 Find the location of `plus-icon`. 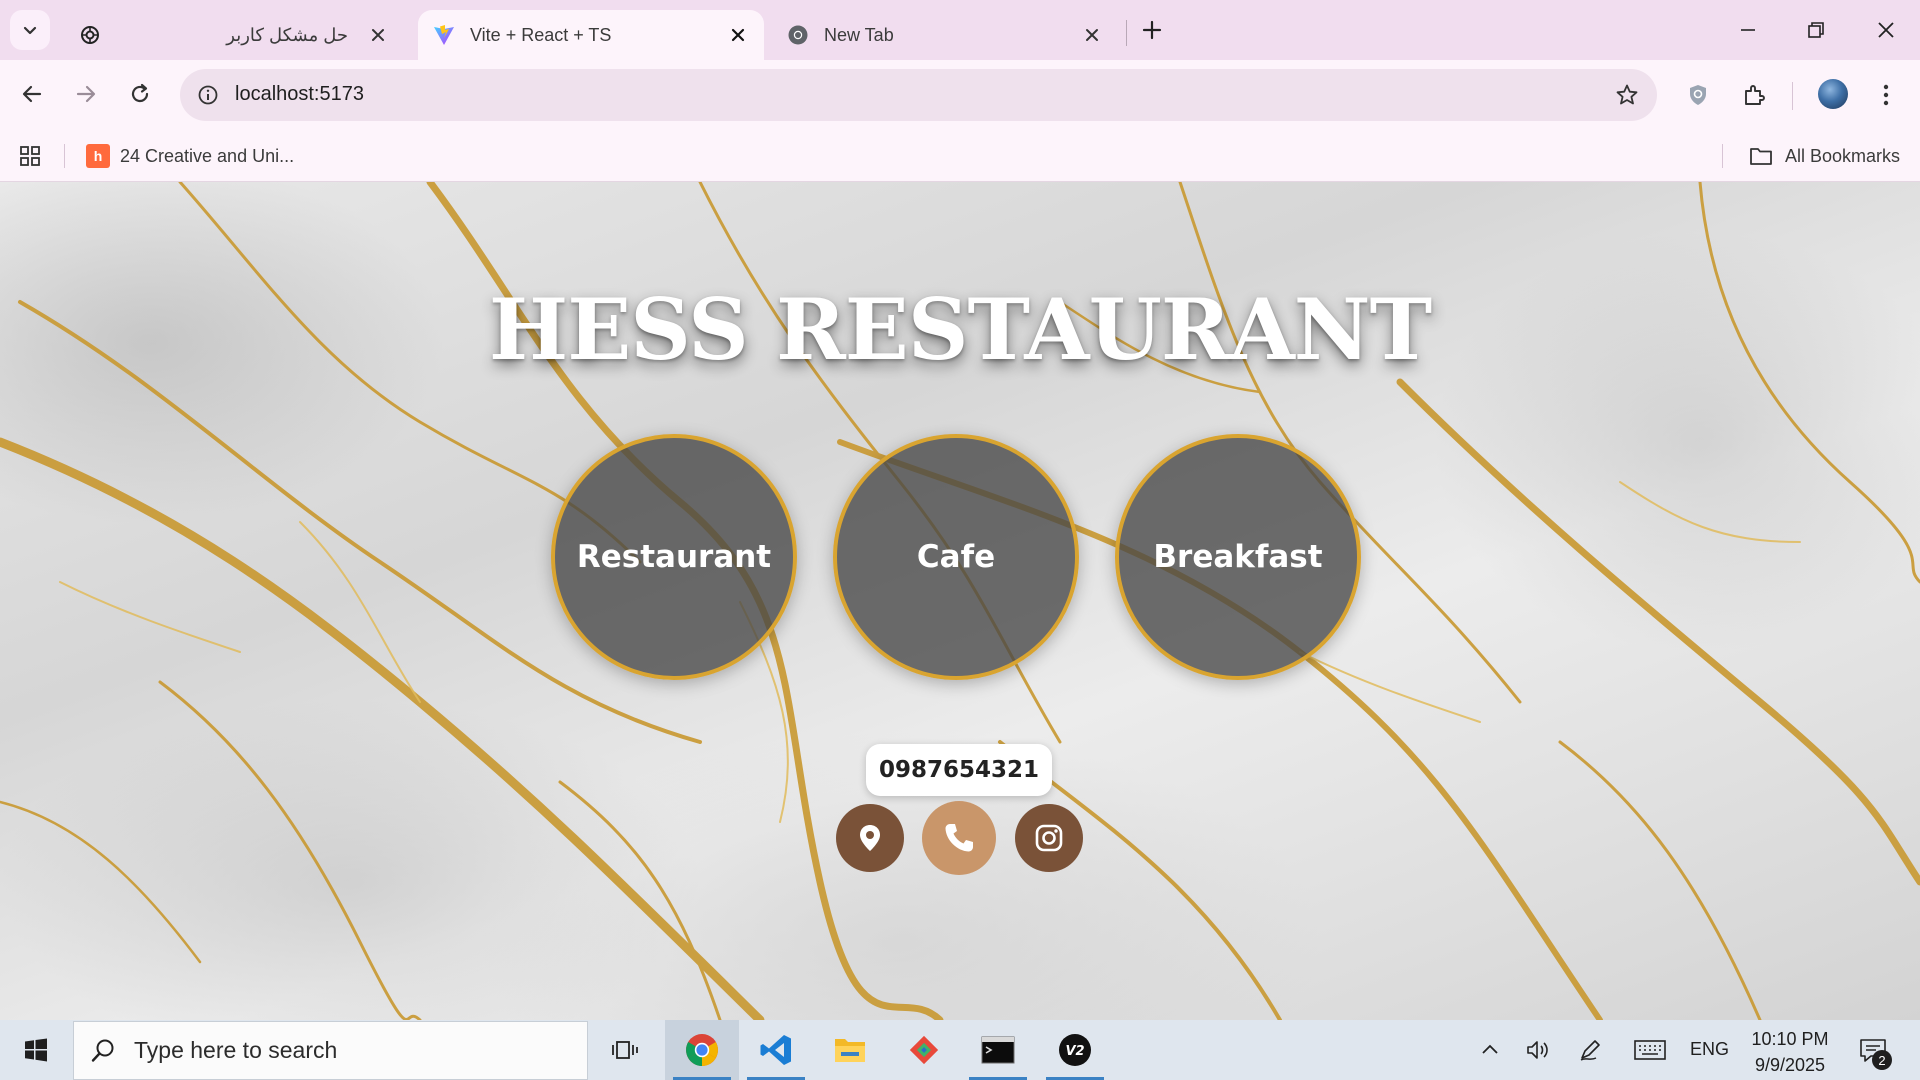

plus-icon is located at coordinates (1152, 30).